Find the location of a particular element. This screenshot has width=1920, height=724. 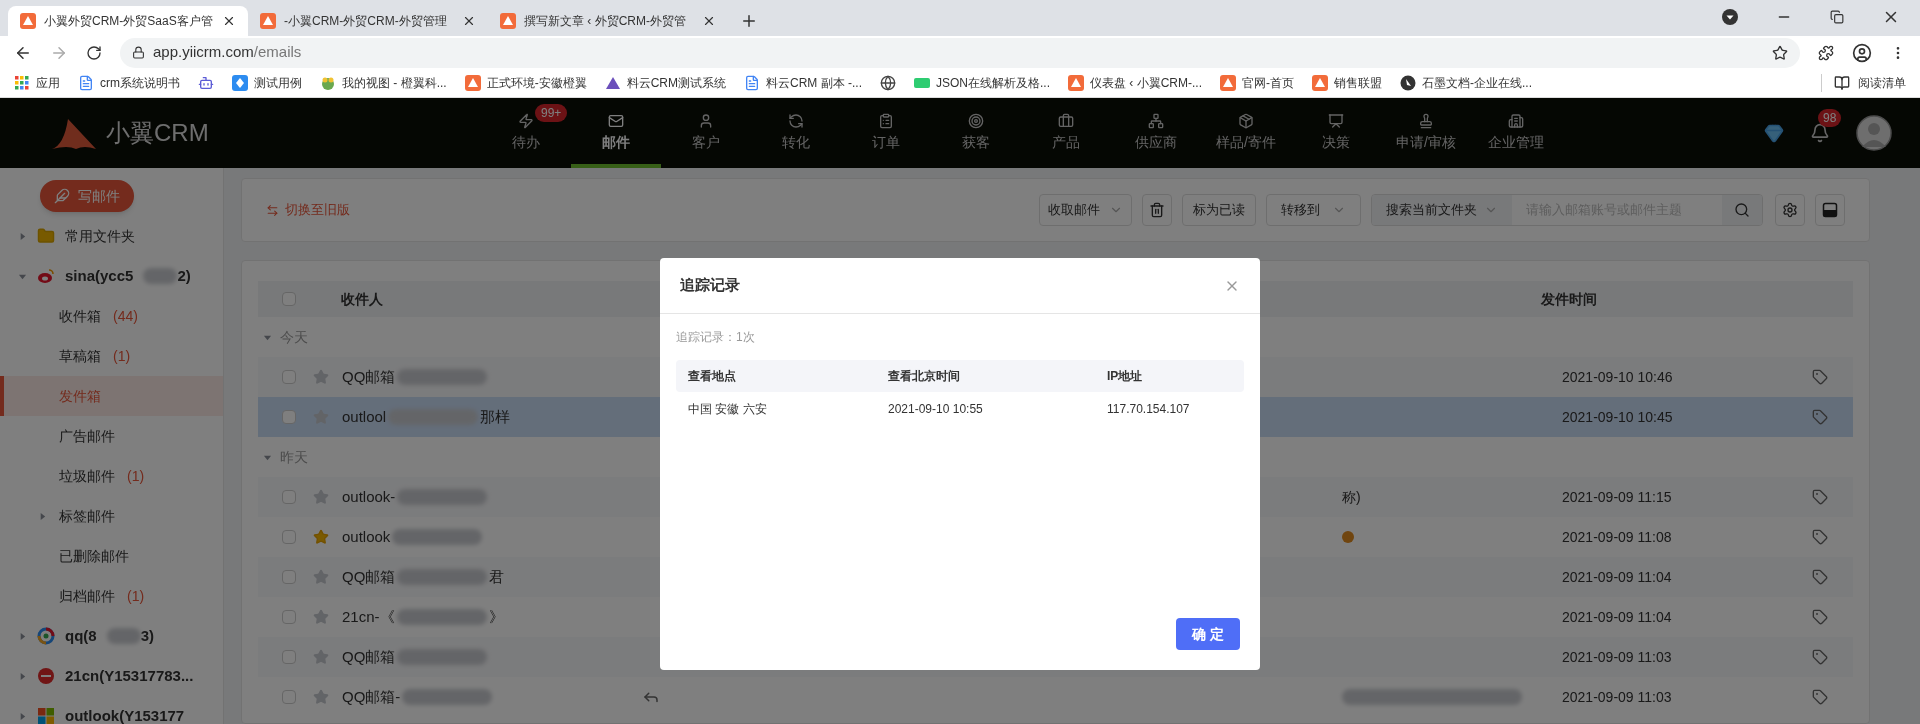

recipient-name: outlook is located at coordinates (366, 536).